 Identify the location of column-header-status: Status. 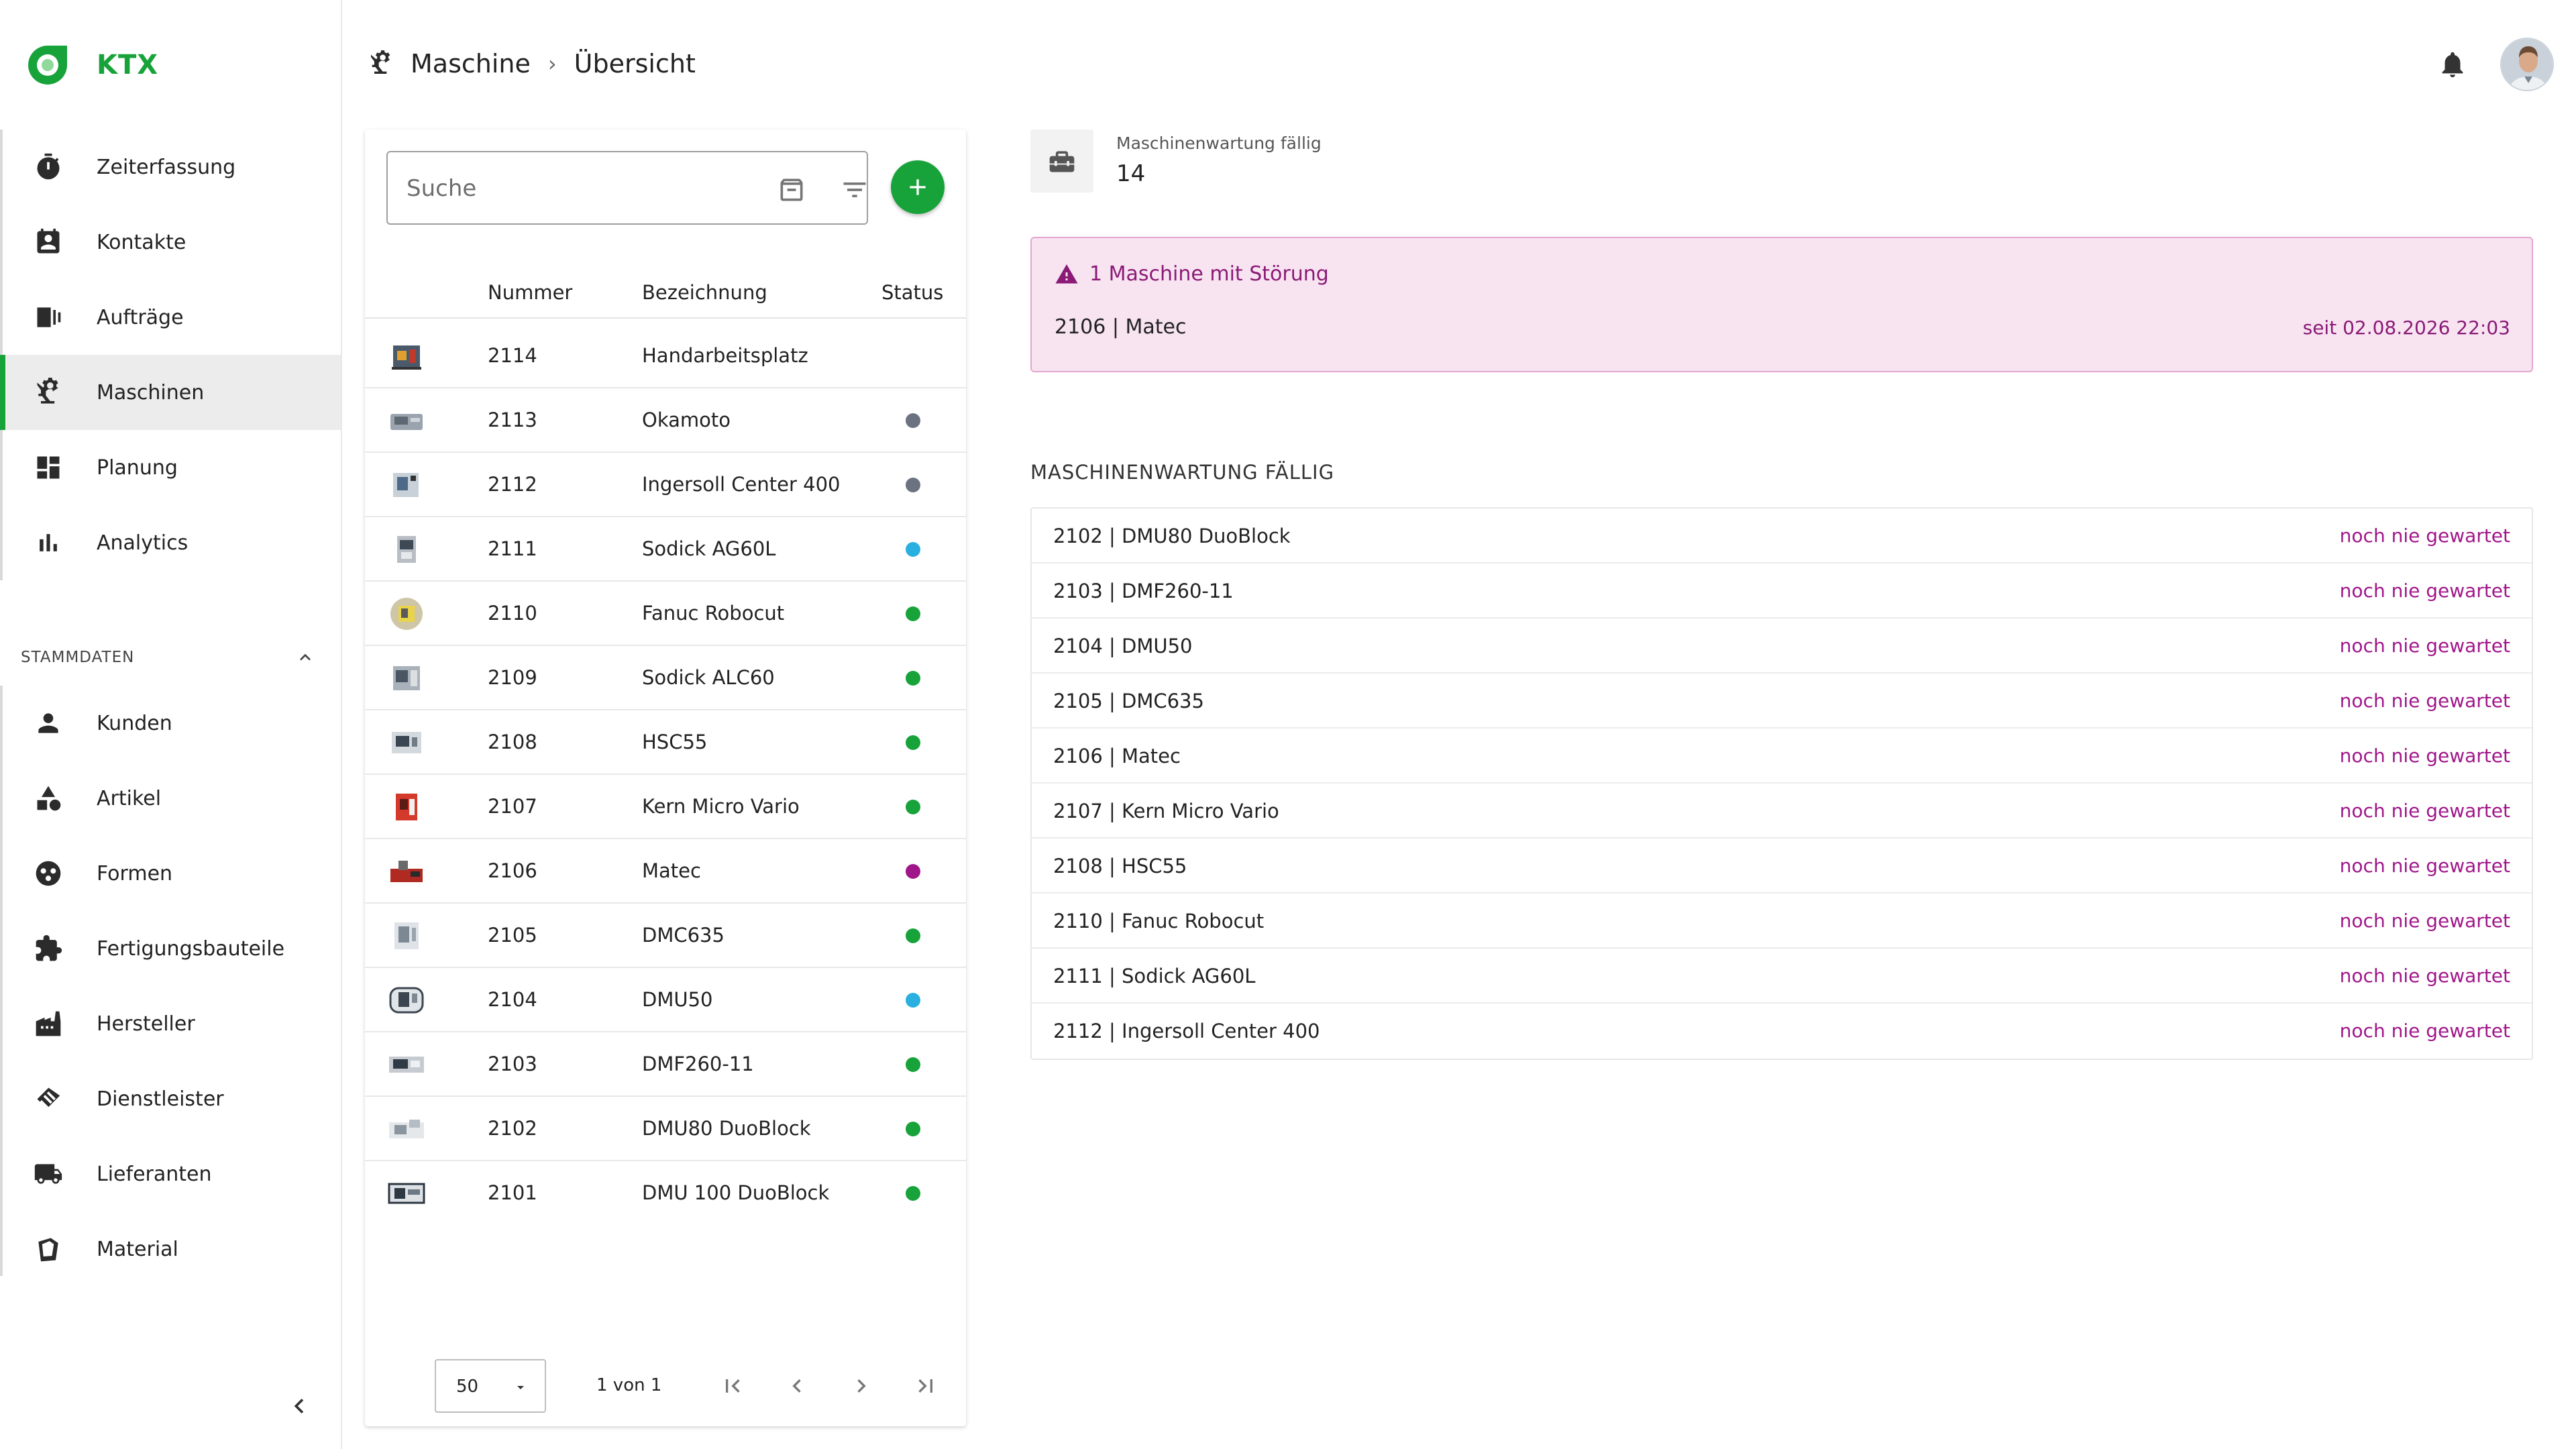
(912, 292).